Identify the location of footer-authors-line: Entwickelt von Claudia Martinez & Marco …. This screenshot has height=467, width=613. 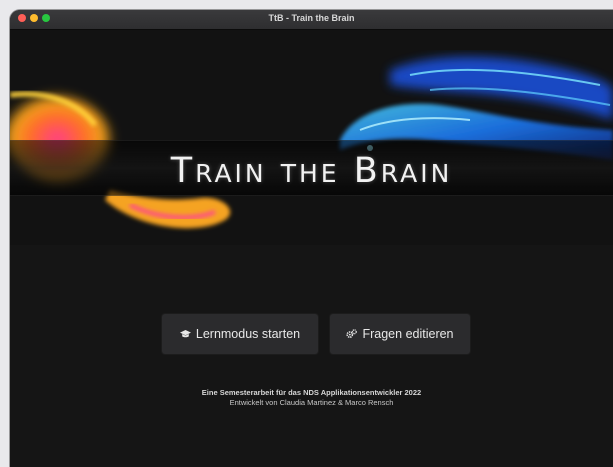
(311, 402).